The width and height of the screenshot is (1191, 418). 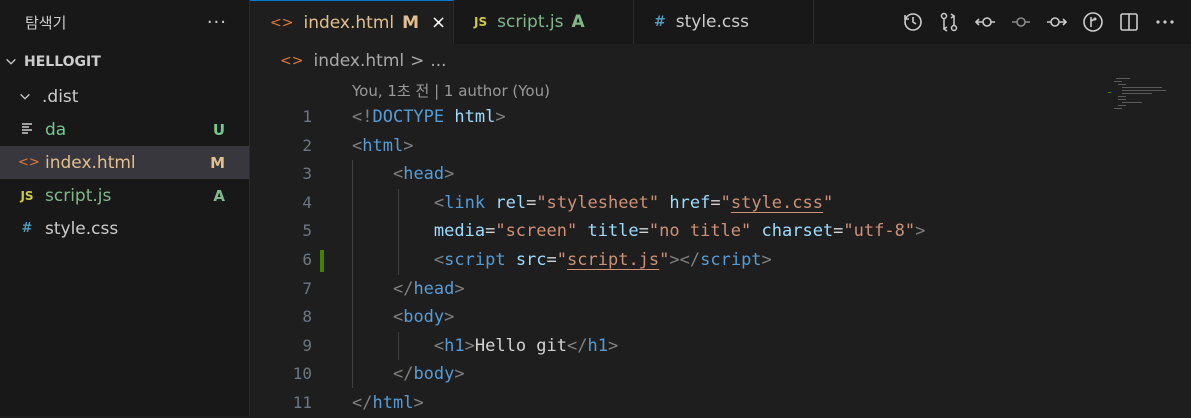 What do you see at coordinates (429, 117) in the screenshot?
I see `code-line: <!DOCTYPE html>` at bounding box center [429, 117].